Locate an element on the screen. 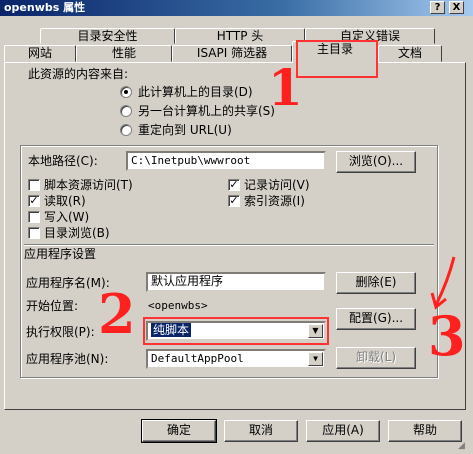 This screenshot has height=454, width=473. checkbox-read: ✓ is located at coordinates (34, 201).